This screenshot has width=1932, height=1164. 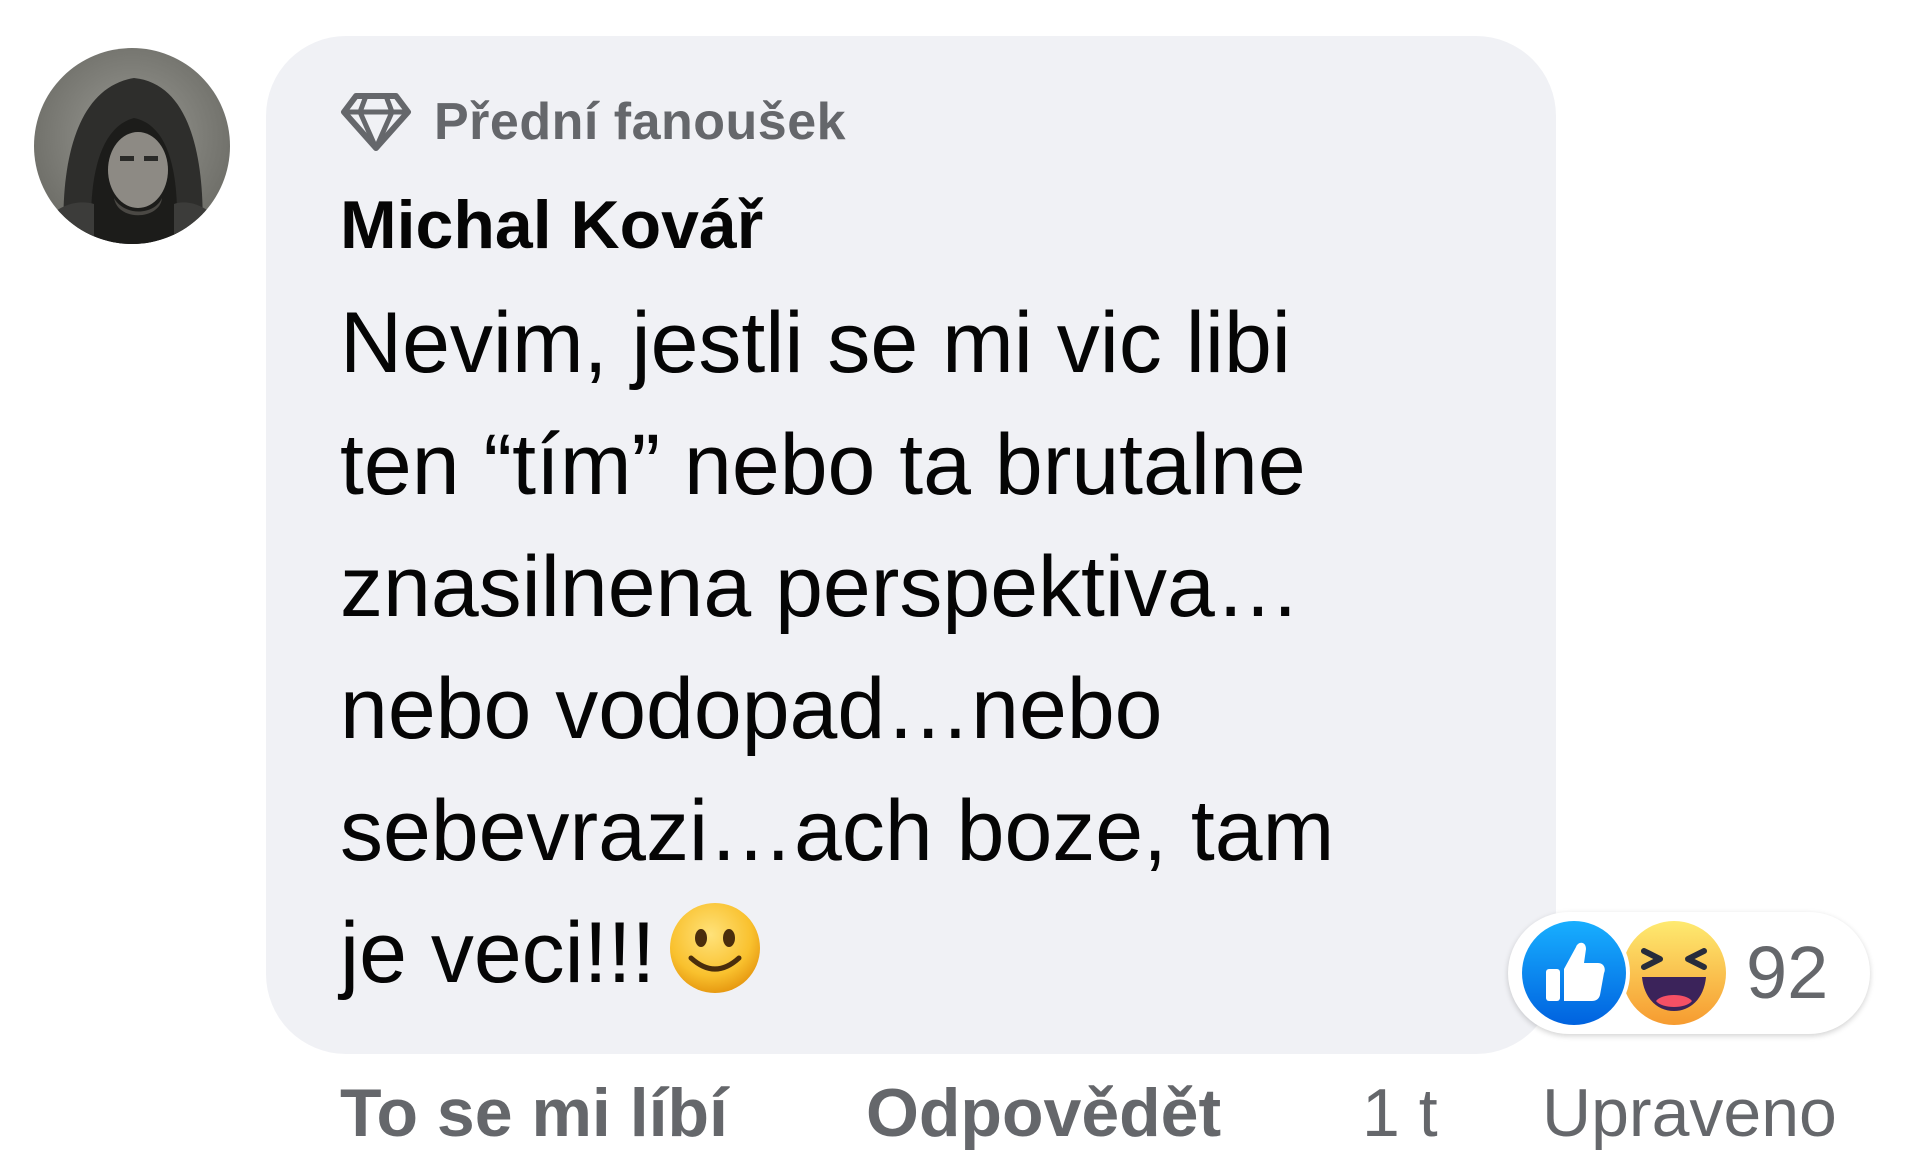 What do you see at coordinates (376, 122) in the screenshot?
I see `diamond-icon` at bounding box center [376, 122].